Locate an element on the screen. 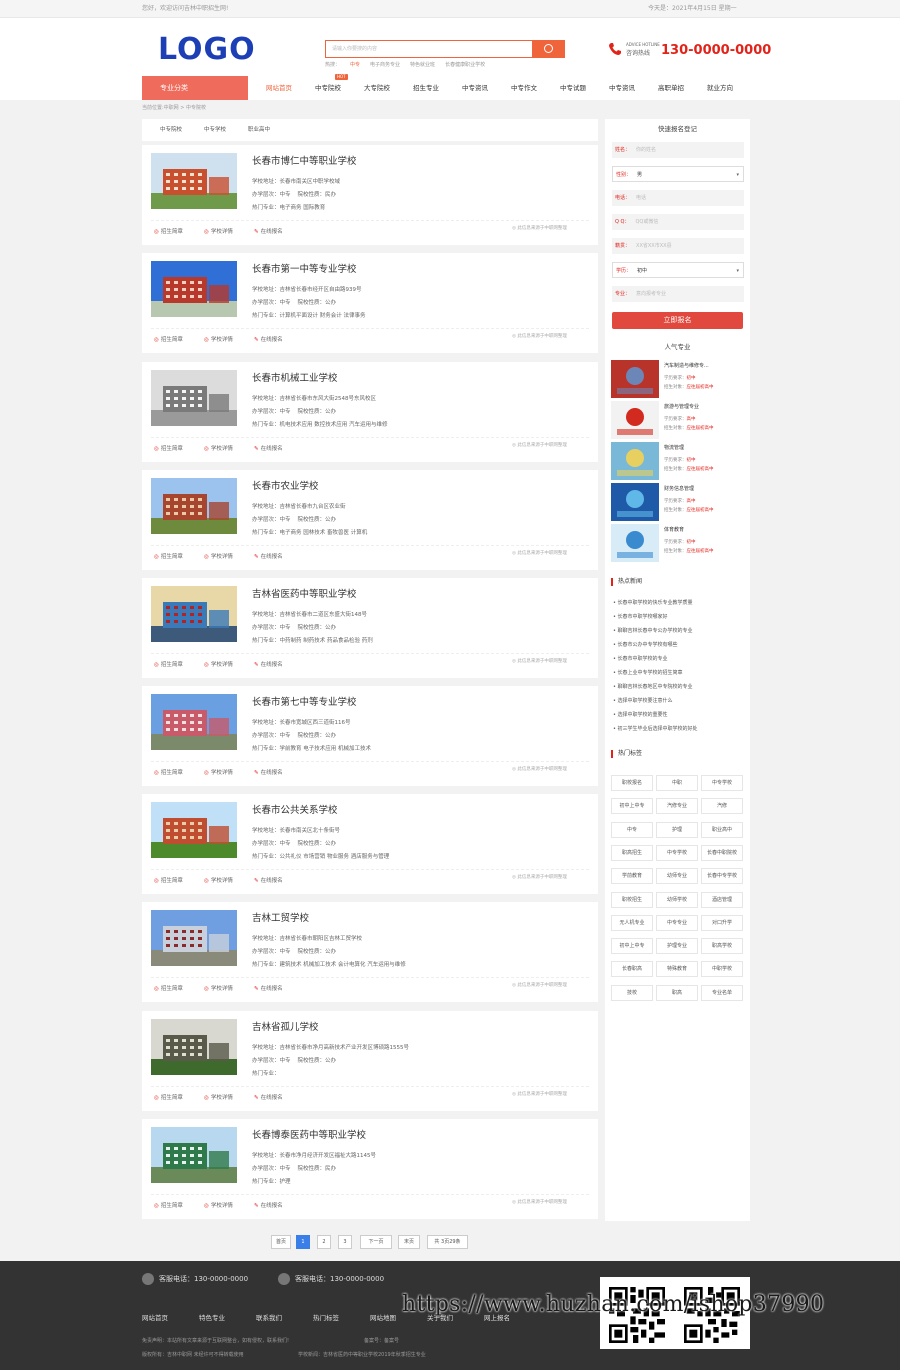 Image resolution: width=900 pixels, height=1370 pixels. tag-link: 长春中专学校 is located at coordinates (722, 876).